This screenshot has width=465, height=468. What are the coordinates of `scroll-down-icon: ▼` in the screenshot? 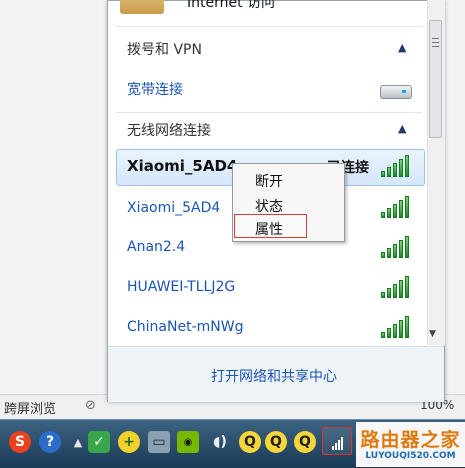 It's located at (432, 334).